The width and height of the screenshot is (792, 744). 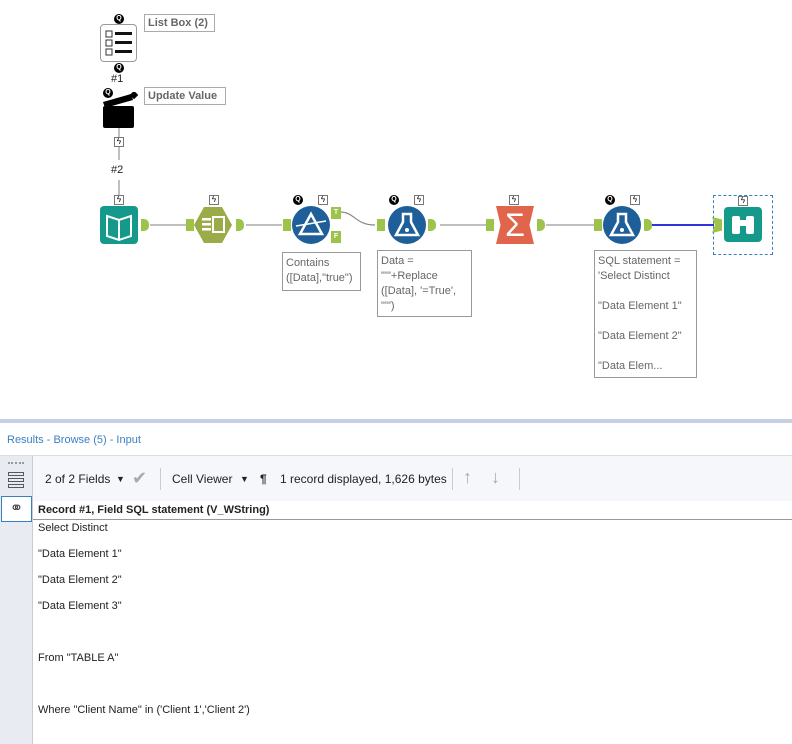 I want to click on binoculars-view-icon: ⚭, so click(x=16, y=509).